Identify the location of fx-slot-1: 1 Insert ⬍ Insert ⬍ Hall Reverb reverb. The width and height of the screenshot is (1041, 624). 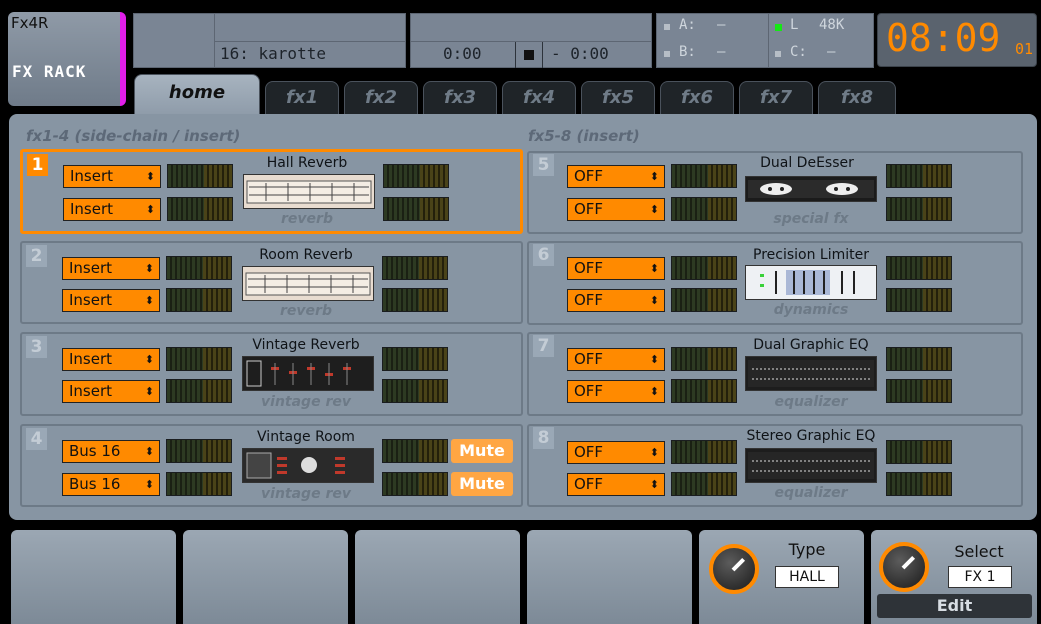
(271, 191).